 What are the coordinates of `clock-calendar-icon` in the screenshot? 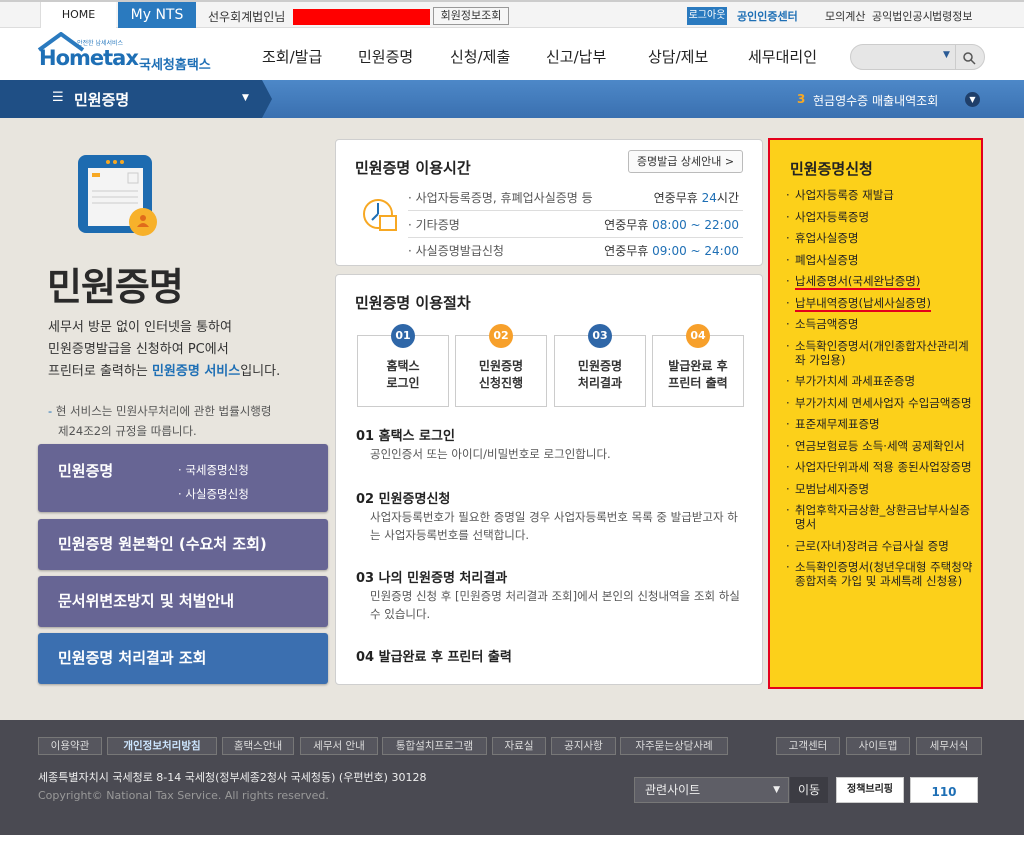 It's located at (380, 215).